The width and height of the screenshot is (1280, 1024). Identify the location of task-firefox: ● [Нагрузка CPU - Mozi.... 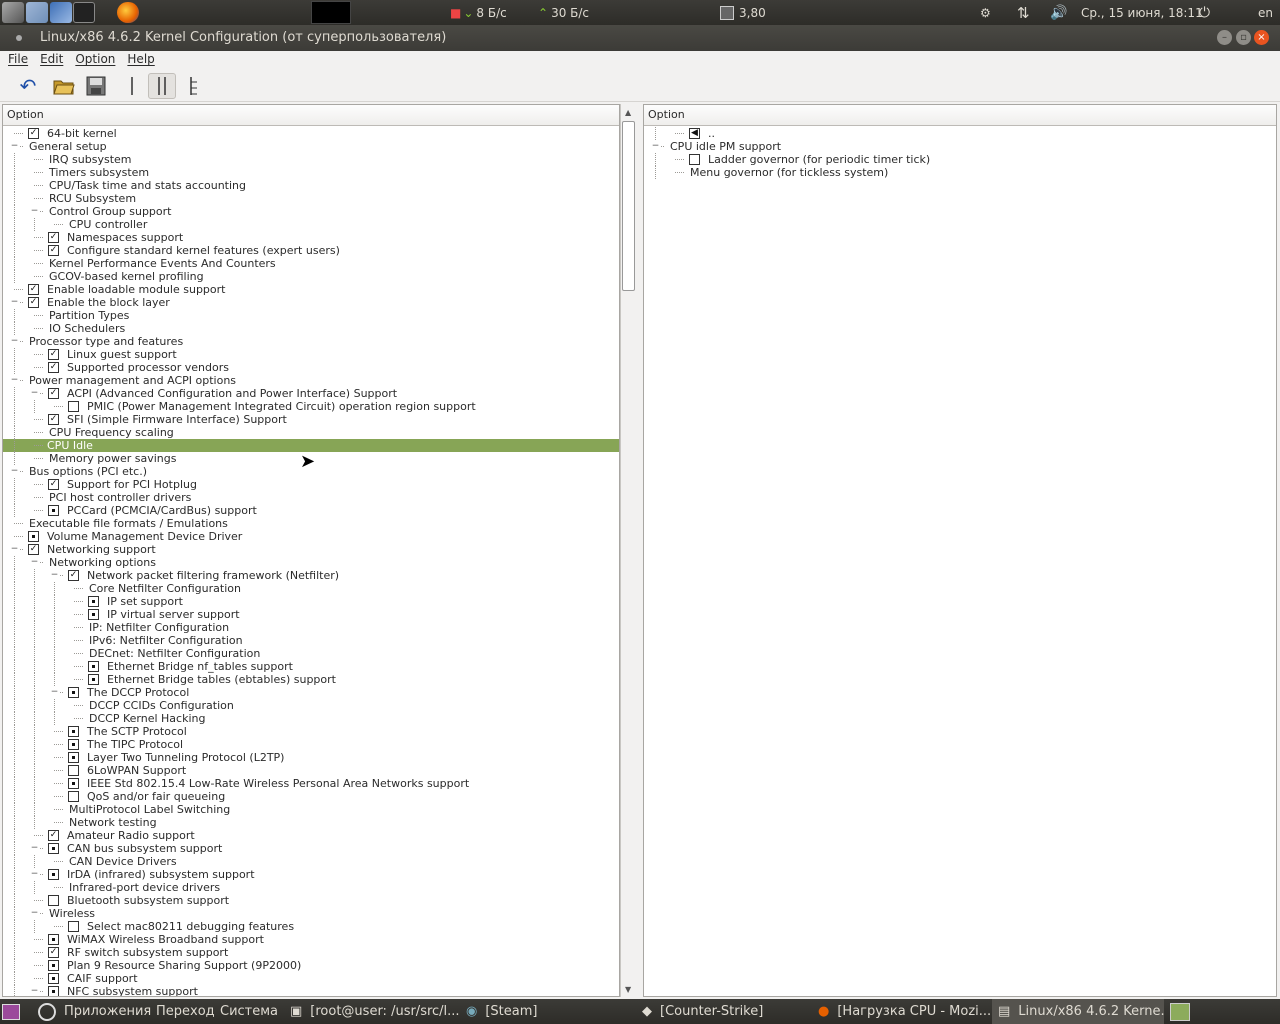
(904, 1011).